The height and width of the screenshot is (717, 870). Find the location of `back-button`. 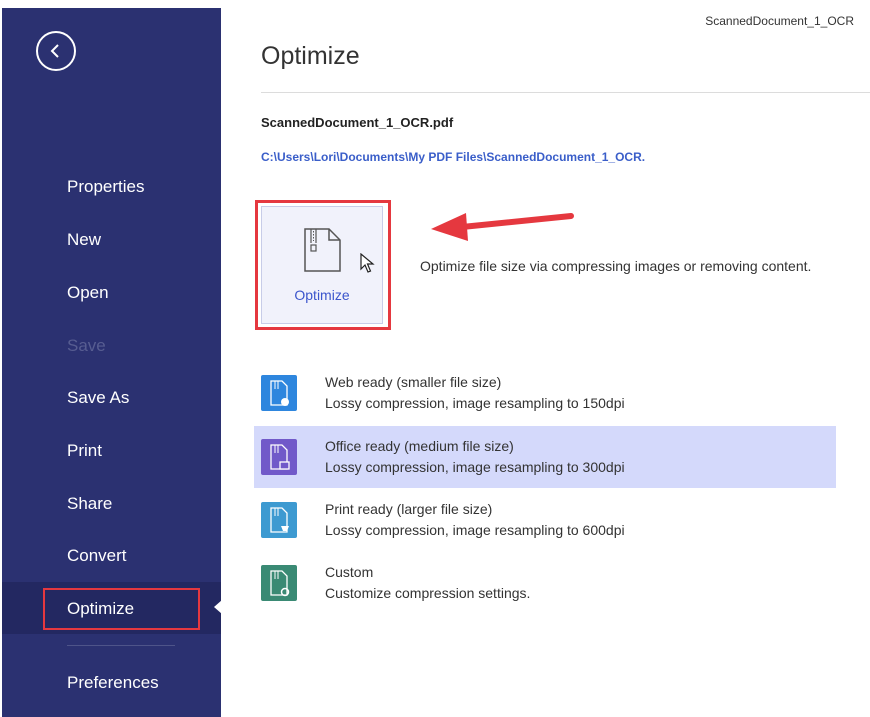

back-button is located at coordinates (56, 51).